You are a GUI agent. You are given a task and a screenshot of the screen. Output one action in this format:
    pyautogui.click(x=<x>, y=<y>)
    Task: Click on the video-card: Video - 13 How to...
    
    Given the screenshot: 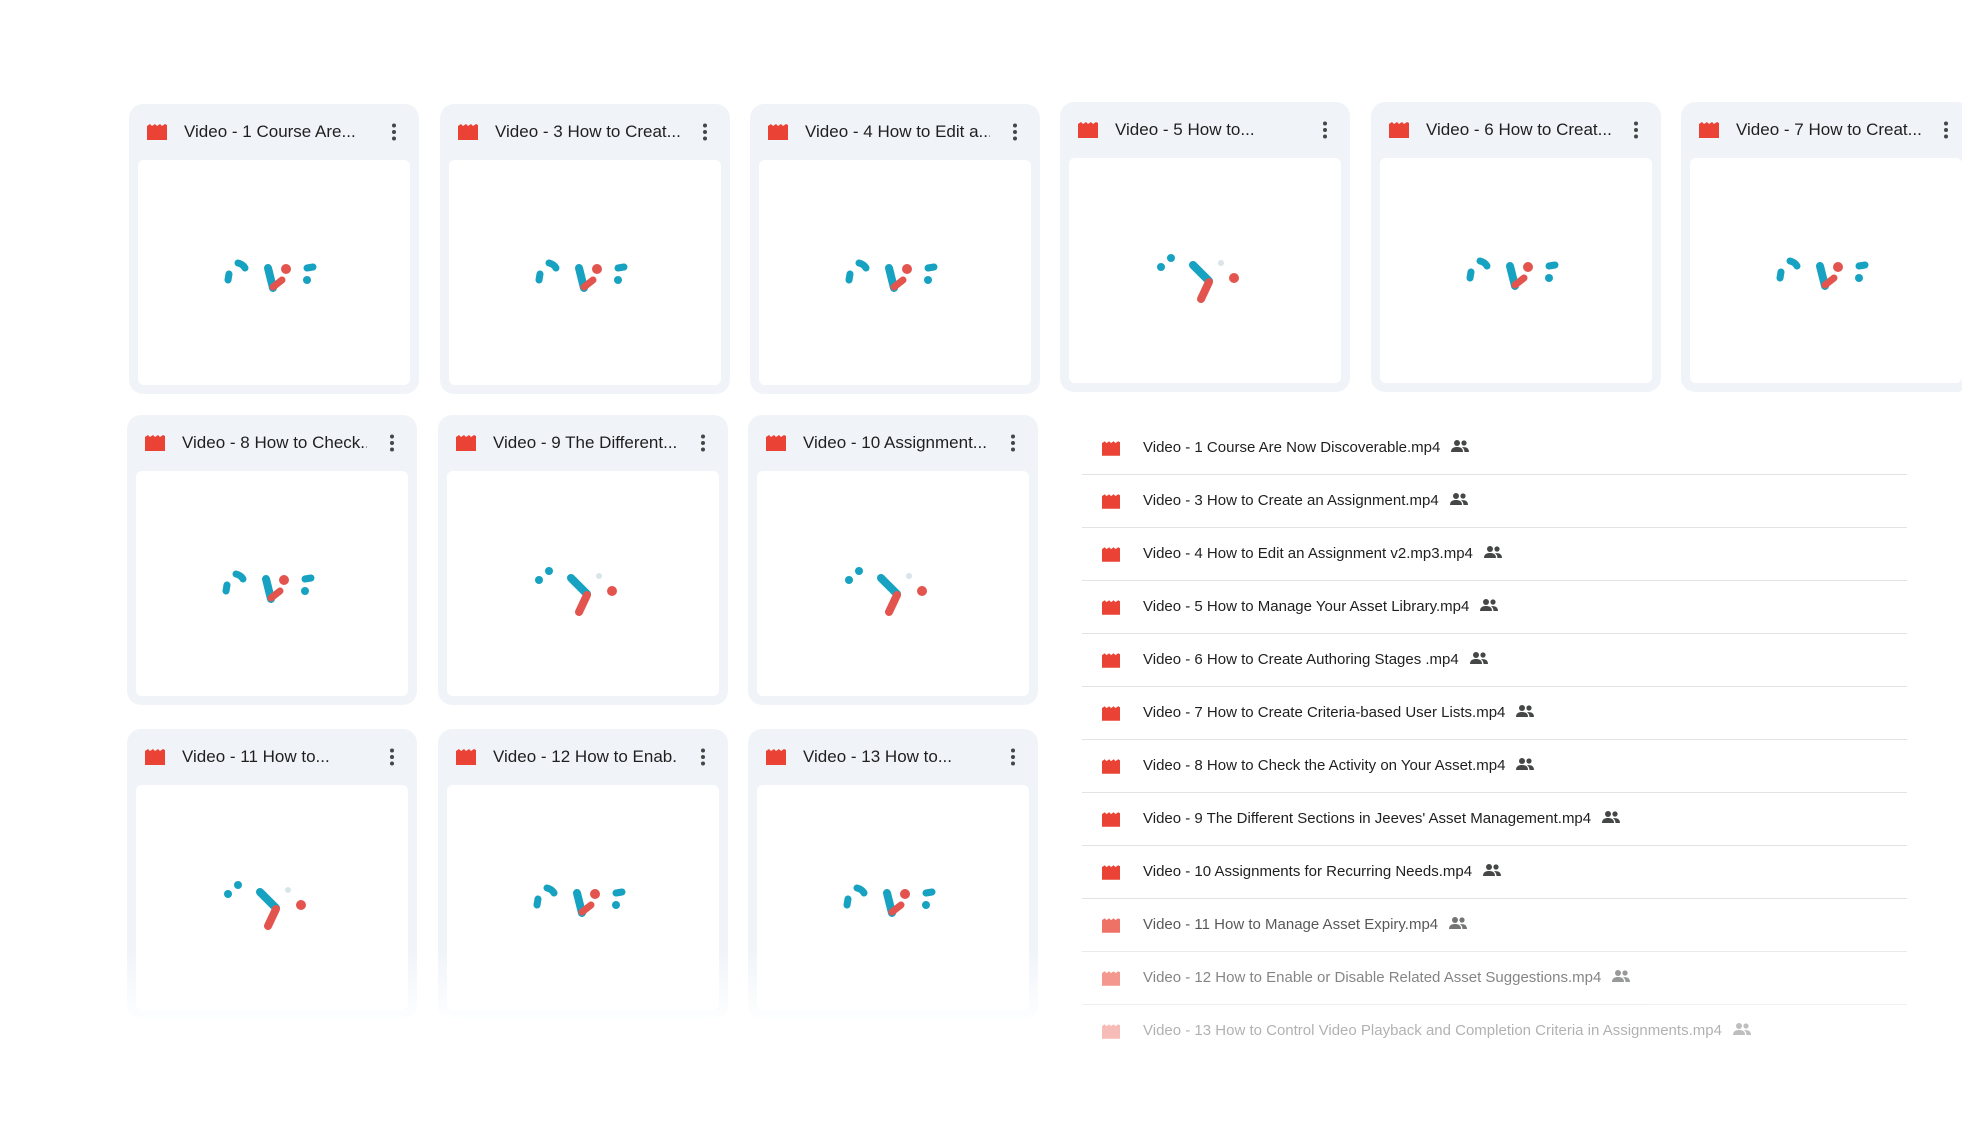 What is the action you would take?
    pyautogui.click(x=893, y=874)
    